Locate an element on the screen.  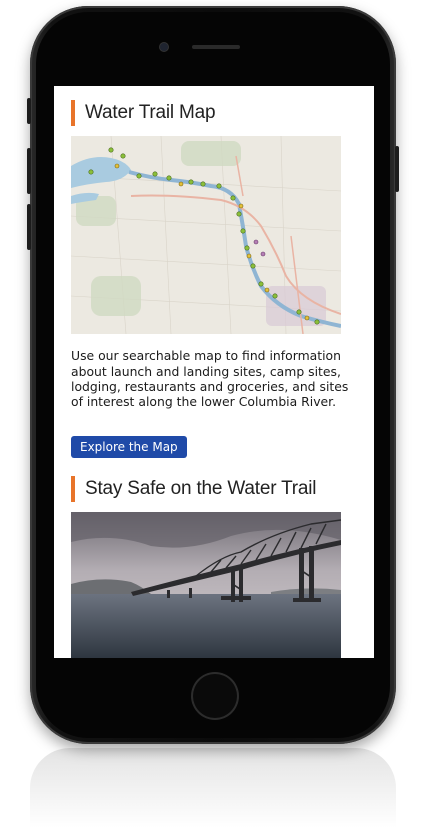
volume-up-button is located at coordinates (29, 171).